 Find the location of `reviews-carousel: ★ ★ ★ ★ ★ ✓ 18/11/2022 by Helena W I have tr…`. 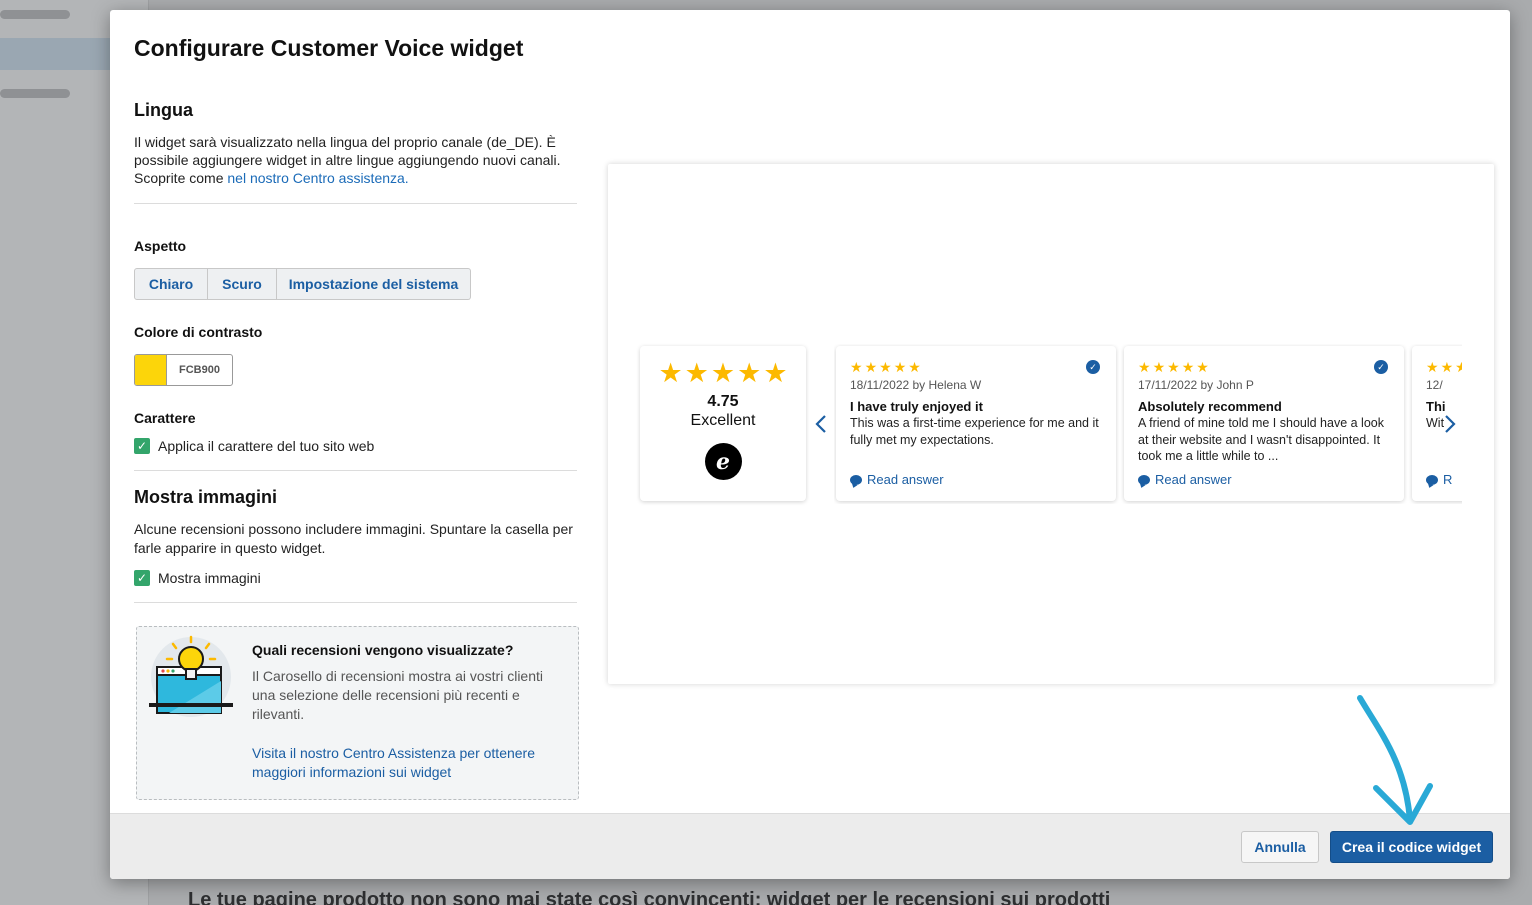

reviews-carousel: ★ ★ ★ ★ ★ ✓ 18/11/2022 by Helena W I have tr… is located at coordinates (1148, 424).